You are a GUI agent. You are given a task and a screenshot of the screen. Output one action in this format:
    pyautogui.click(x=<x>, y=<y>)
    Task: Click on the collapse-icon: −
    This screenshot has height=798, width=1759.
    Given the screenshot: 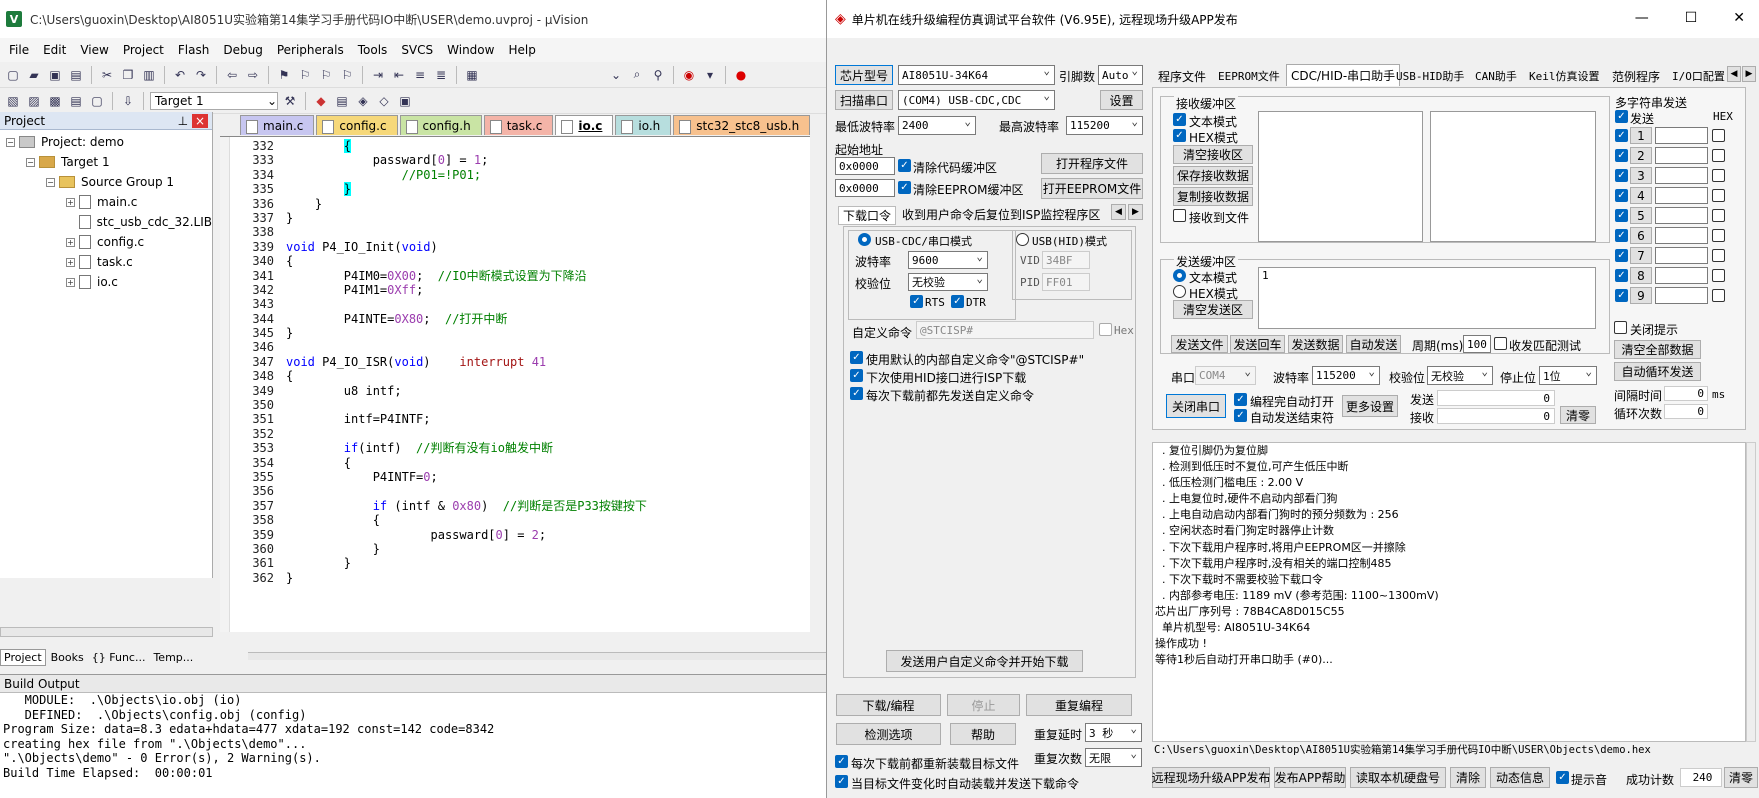 What is the action you would take?
    pyautogui.click(x=50, y=182)
    